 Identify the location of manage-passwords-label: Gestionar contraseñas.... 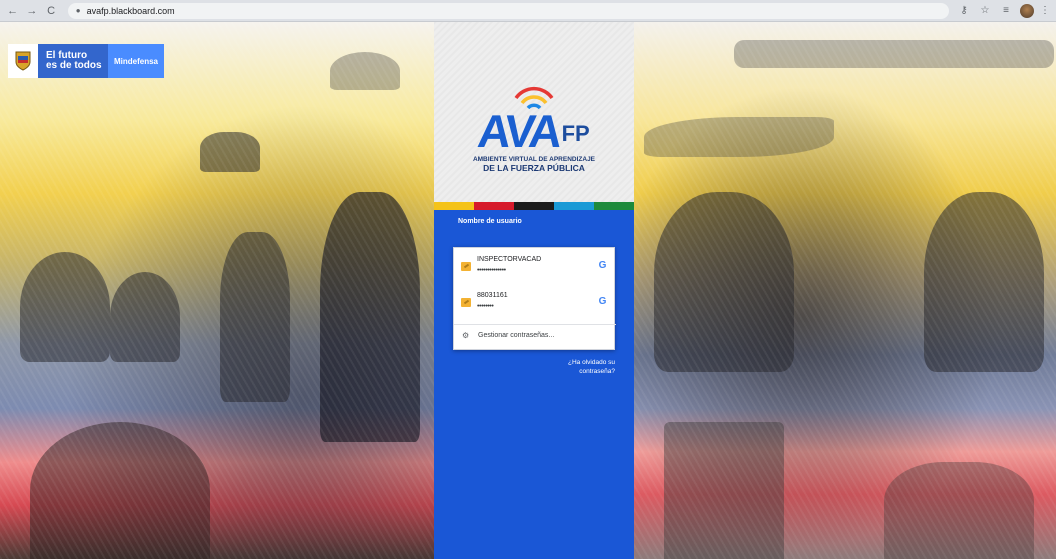
(516, 335).